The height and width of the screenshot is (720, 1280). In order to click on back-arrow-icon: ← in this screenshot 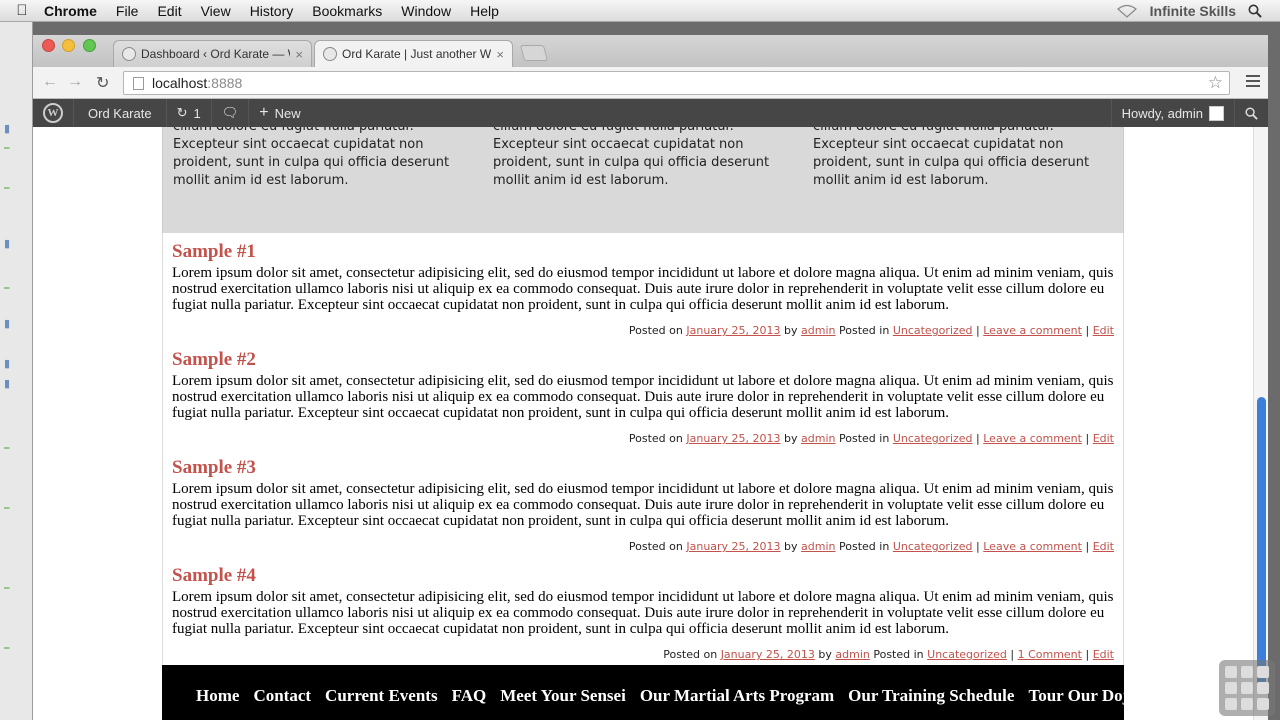, I will do `click(50, 82)`.